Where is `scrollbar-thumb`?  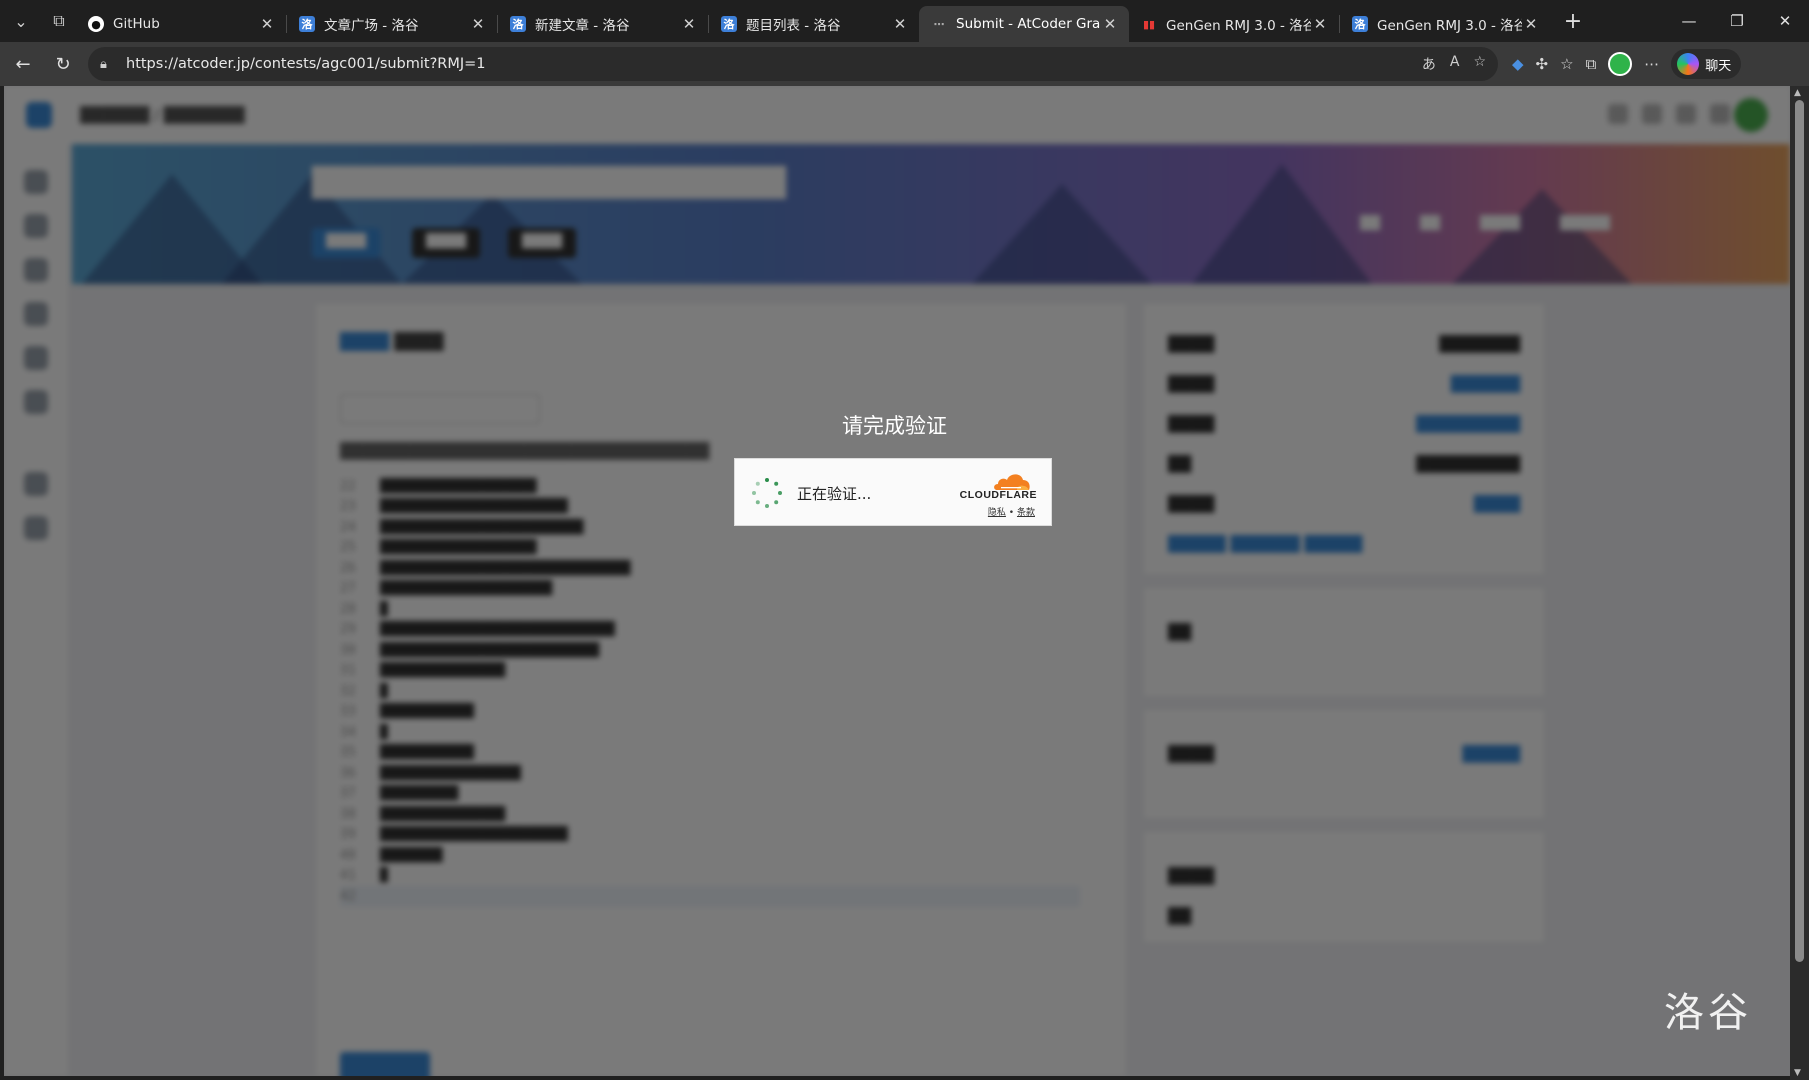
scrollbar-thumb is located at coordinates (1799, 531).